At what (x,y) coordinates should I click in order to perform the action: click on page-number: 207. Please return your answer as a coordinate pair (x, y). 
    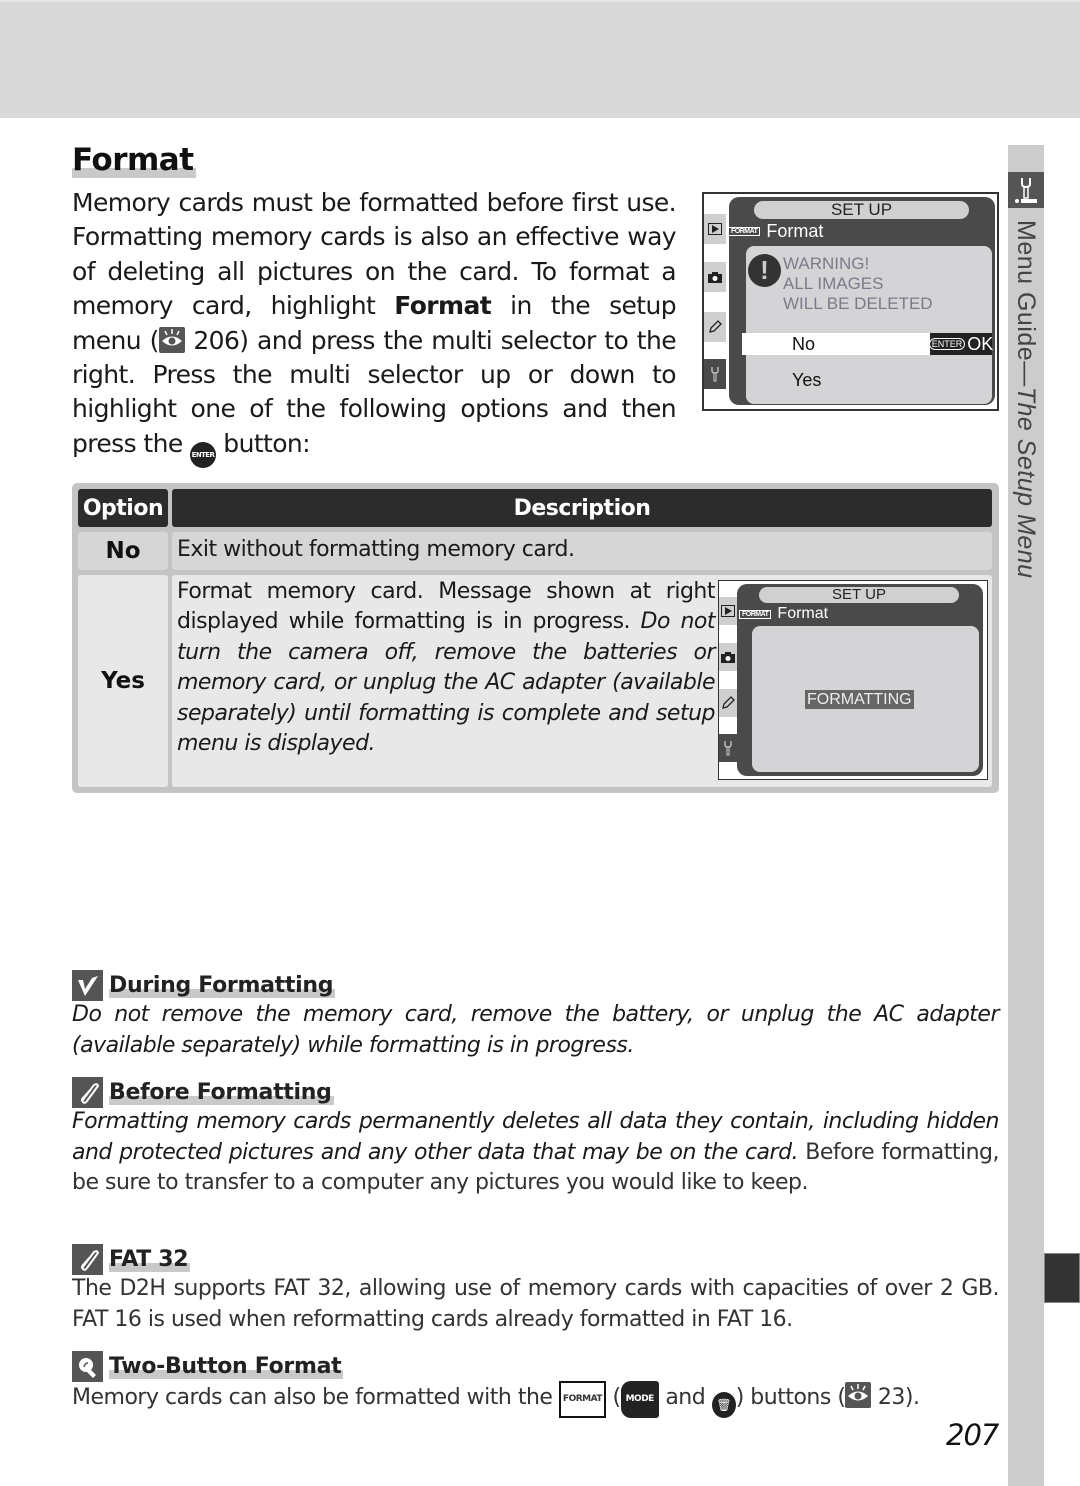
    Looking at the image, I should click on (972, 1435).